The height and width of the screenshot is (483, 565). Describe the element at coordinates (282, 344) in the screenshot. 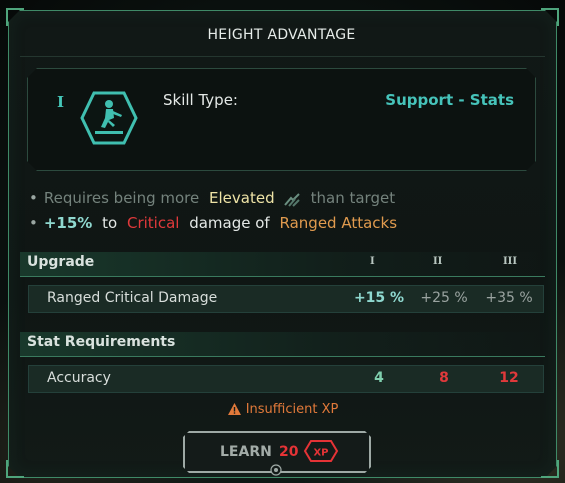

I see `stat-requirements-header: Stat Requirements` at that location.